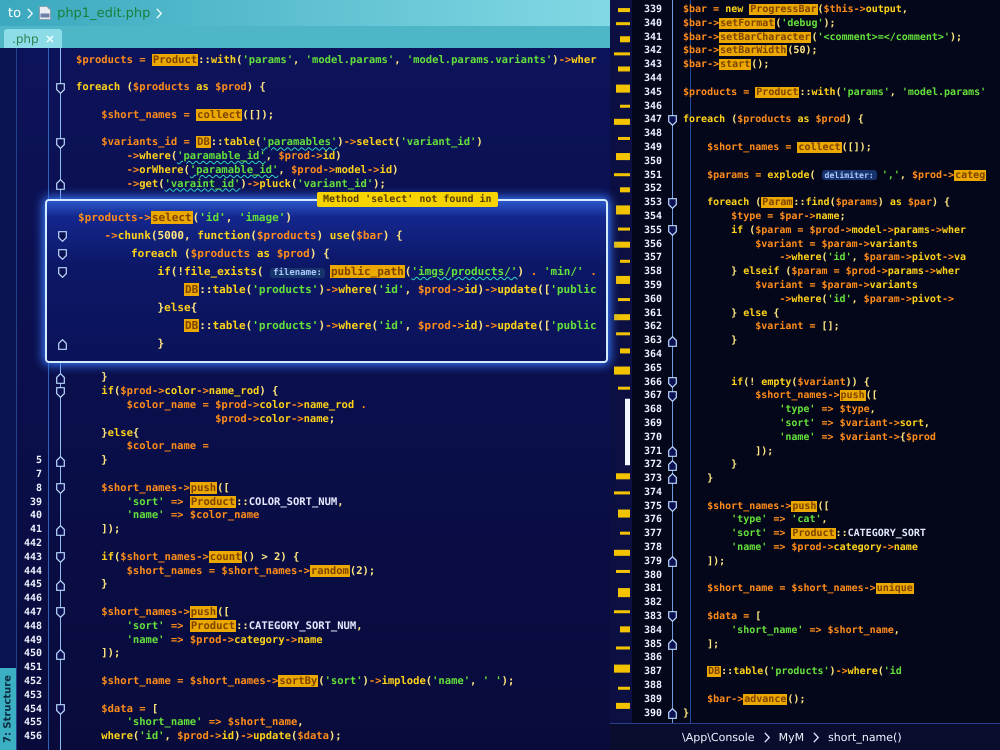  Describe the element at coordinates (653, 10) in the screenshot. I see `line-number: 339` at that location.